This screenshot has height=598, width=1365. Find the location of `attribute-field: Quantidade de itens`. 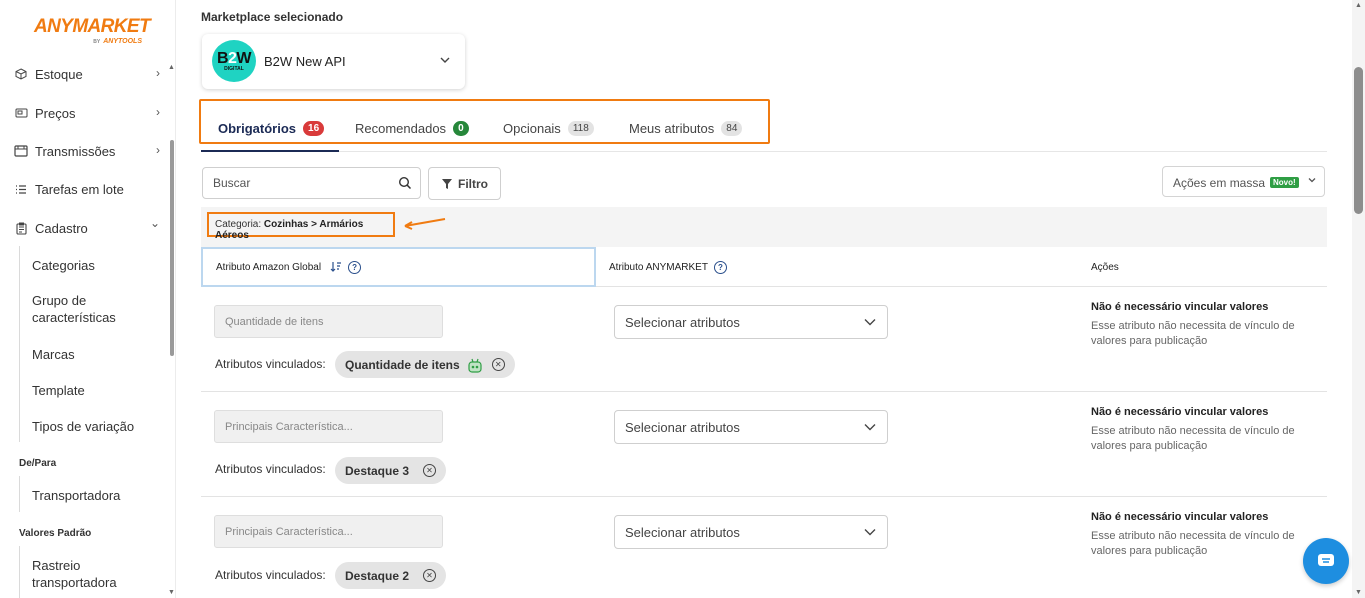

attribute-field: Quantidade de itens is located at coordinates (328, 321).